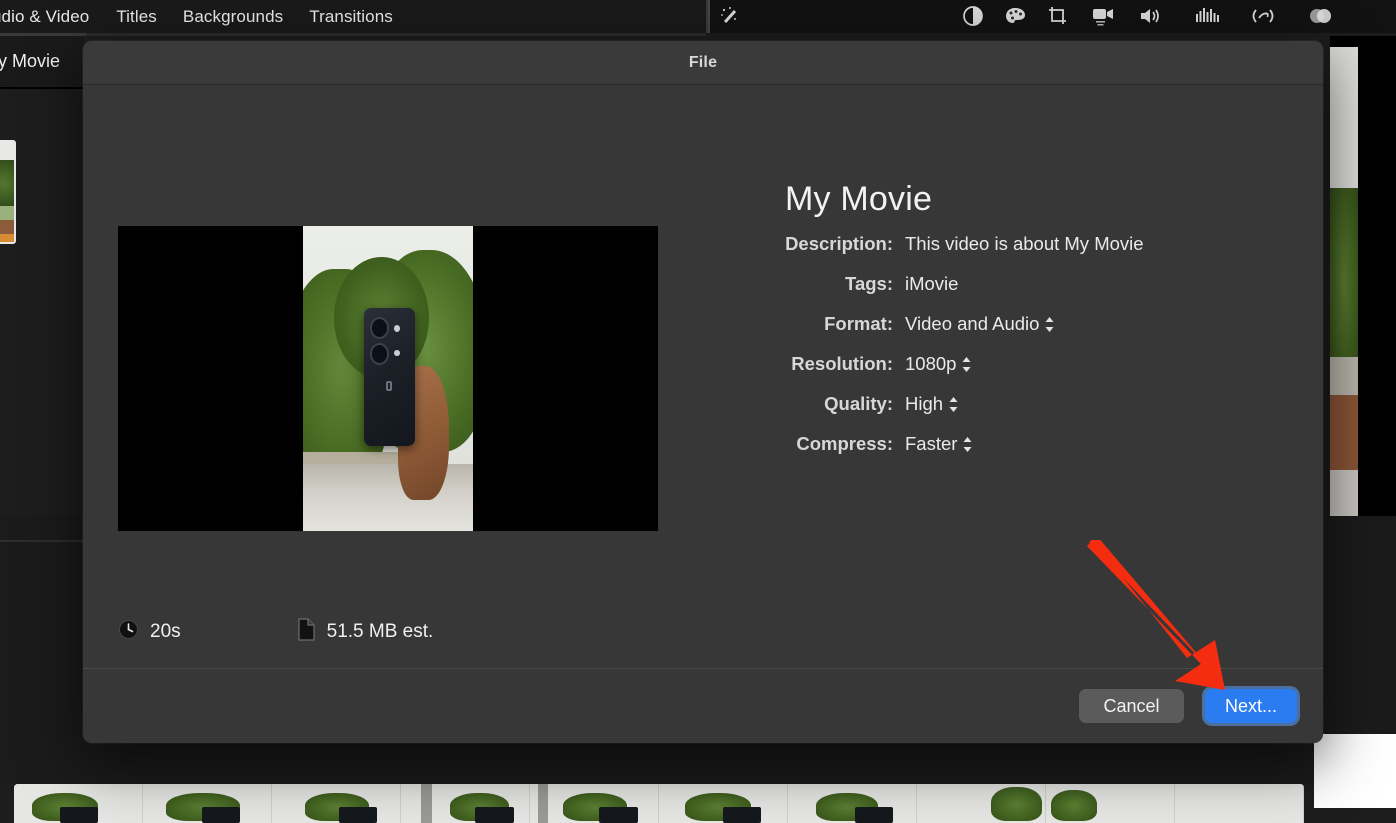 This screenshot has width=1396, height=823. What do you see at coordinates (931, 443) in the screenshot?
I see `compress-value: Faster` at bounding box center [931, 443].